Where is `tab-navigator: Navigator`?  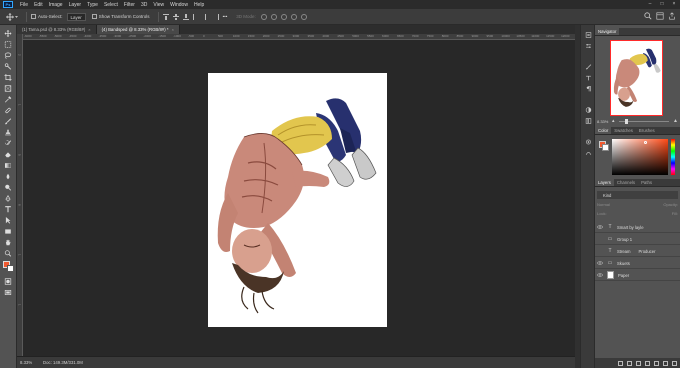
tab-navigator: Navigator is located at coordinates (607, 31).